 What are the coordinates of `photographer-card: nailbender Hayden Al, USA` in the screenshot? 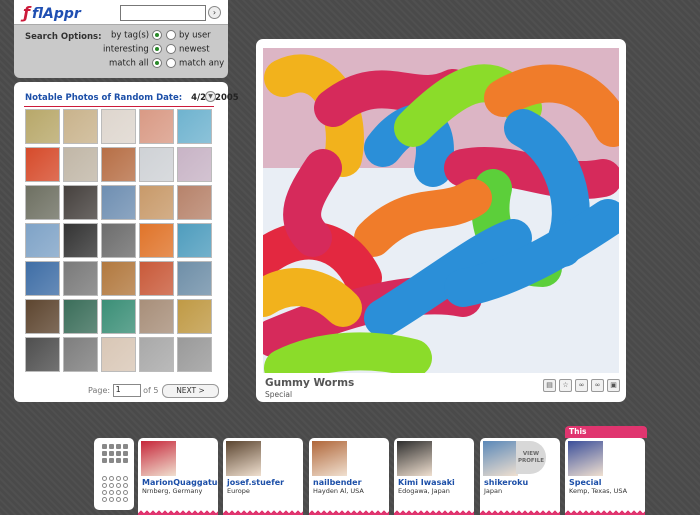 It's located at (349, 476).